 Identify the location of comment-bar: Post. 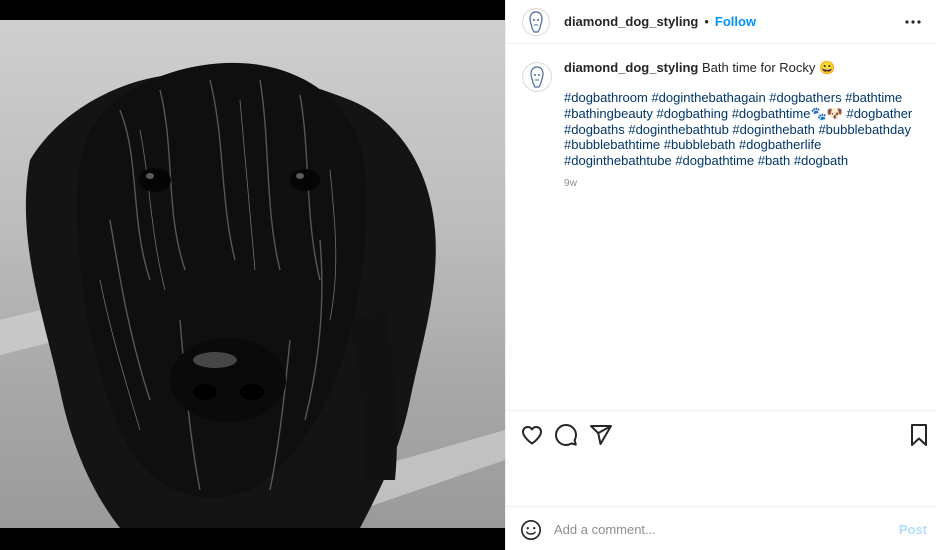
(721, 528).